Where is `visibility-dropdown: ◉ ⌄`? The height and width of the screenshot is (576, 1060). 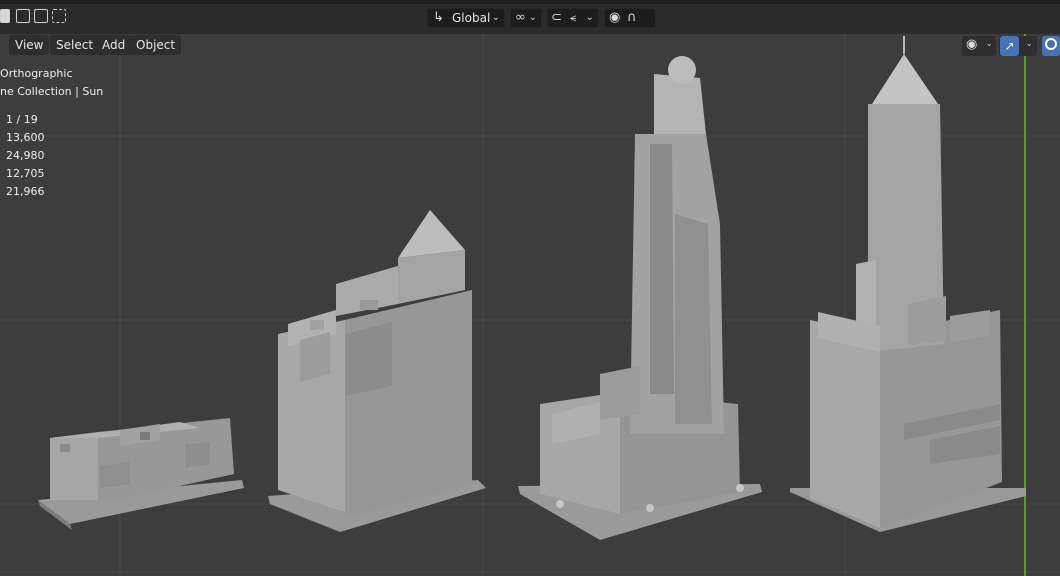 visibility-dropdown: ◉ ⌄ is located at coordinates (979, 46).